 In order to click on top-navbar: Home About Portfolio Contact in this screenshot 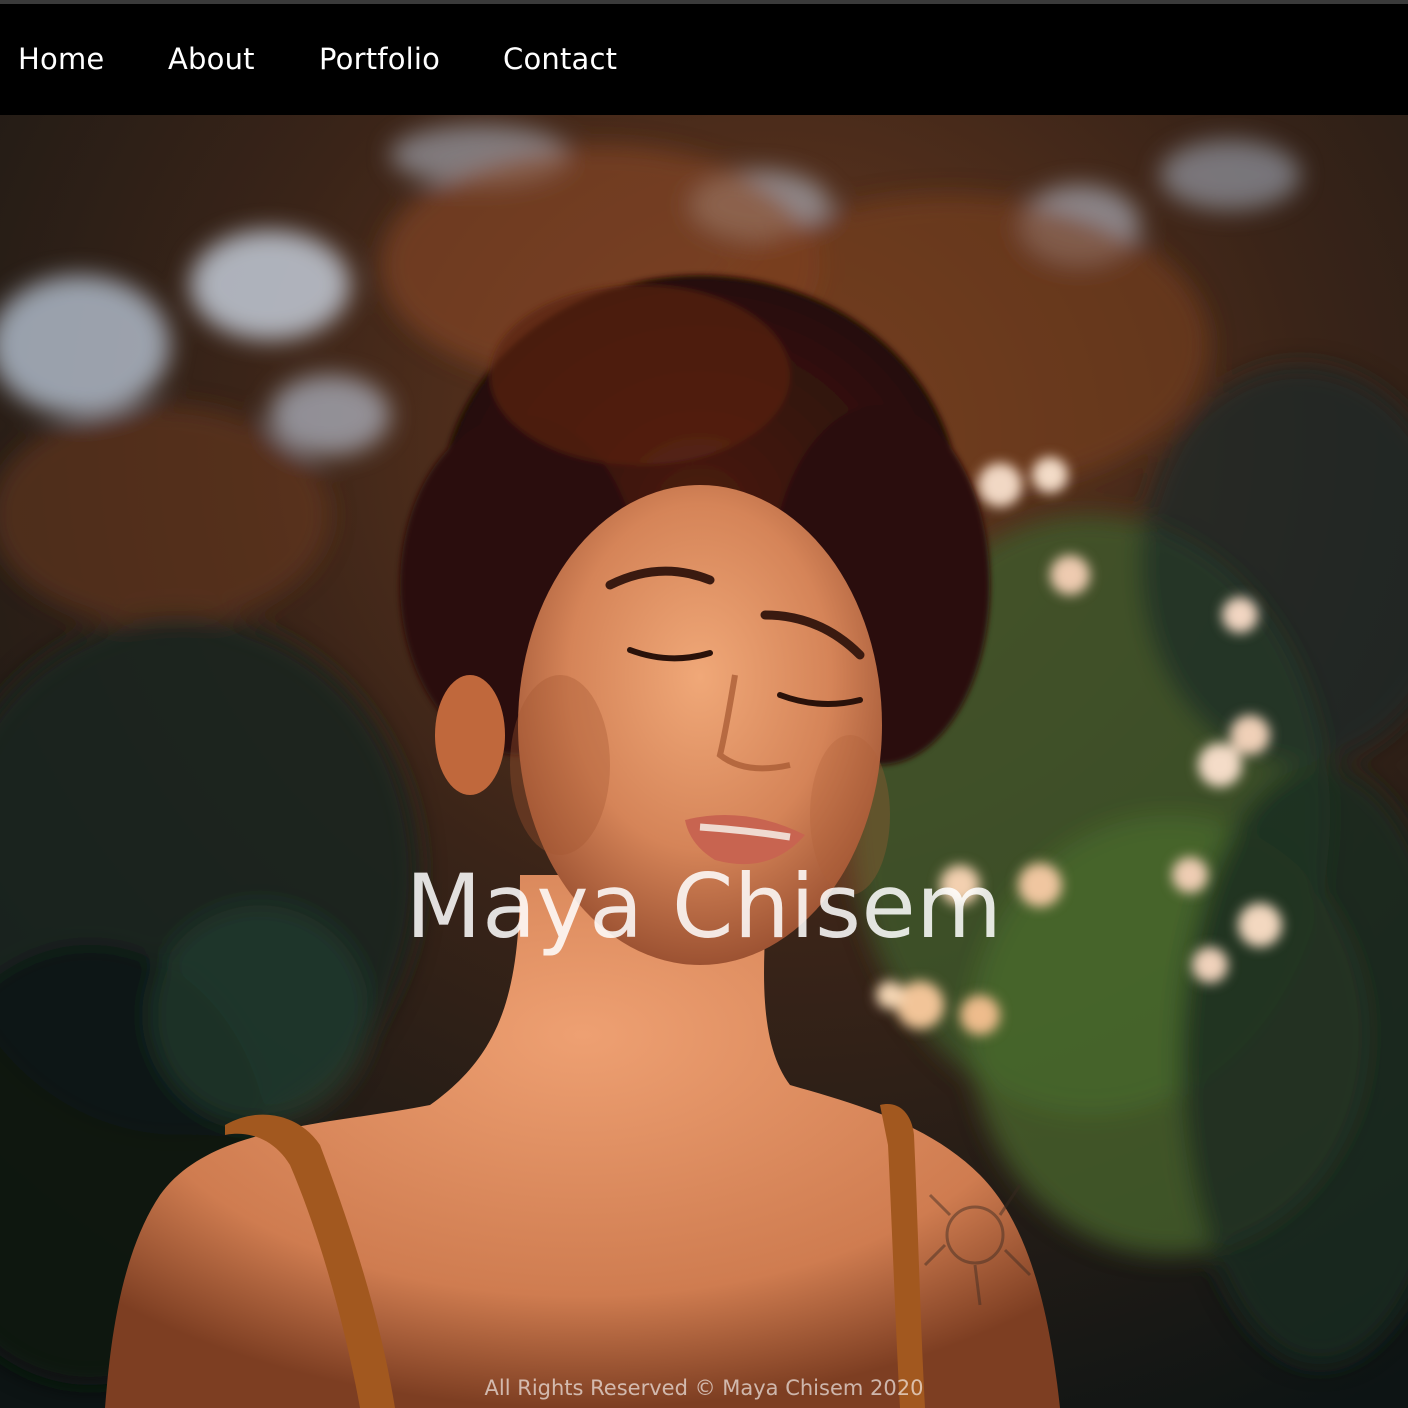, I will do `click(704, 59)`.